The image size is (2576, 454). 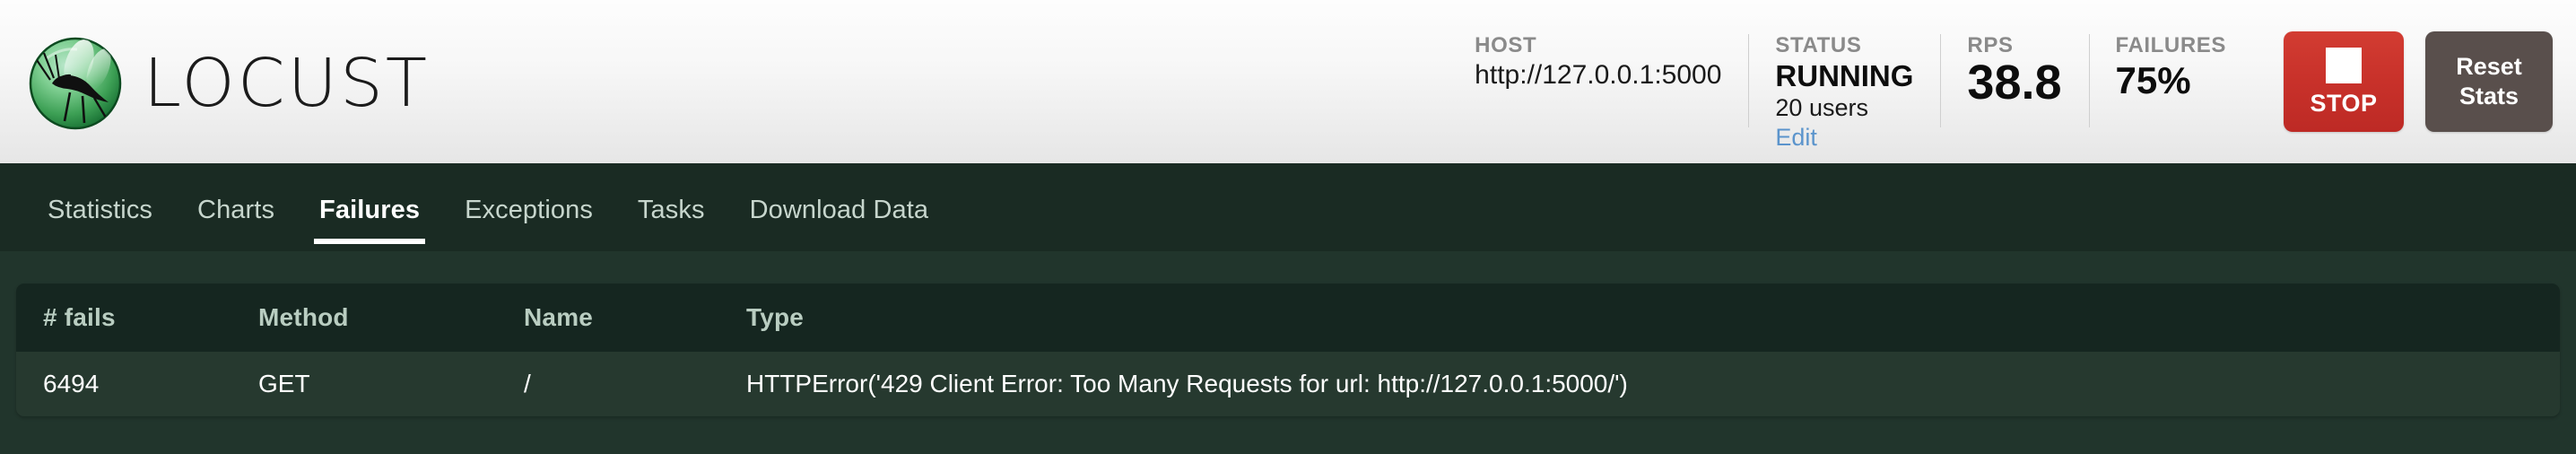 I want to click on stat-host: HOST http://127.0.0.1:5000, so click(x=1607, y=82).